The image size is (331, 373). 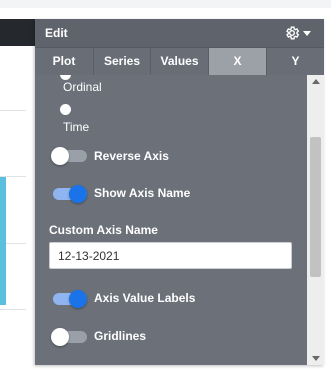 What do you see at coordinates (82, 87) in the screenshot?
I see `radio-ordinal-label: Ordinal` at bounding box center [82, 87].